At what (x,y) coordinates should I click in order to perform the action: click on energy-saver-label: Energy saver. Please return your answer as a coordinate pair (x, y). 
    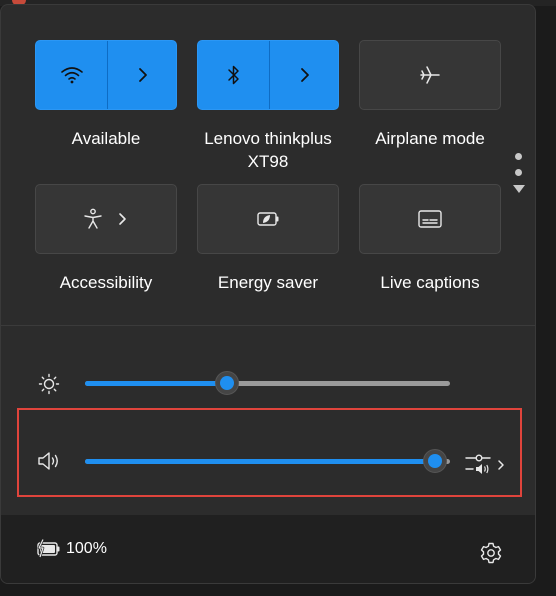
    Looking at the image, I should click on (268, 282).